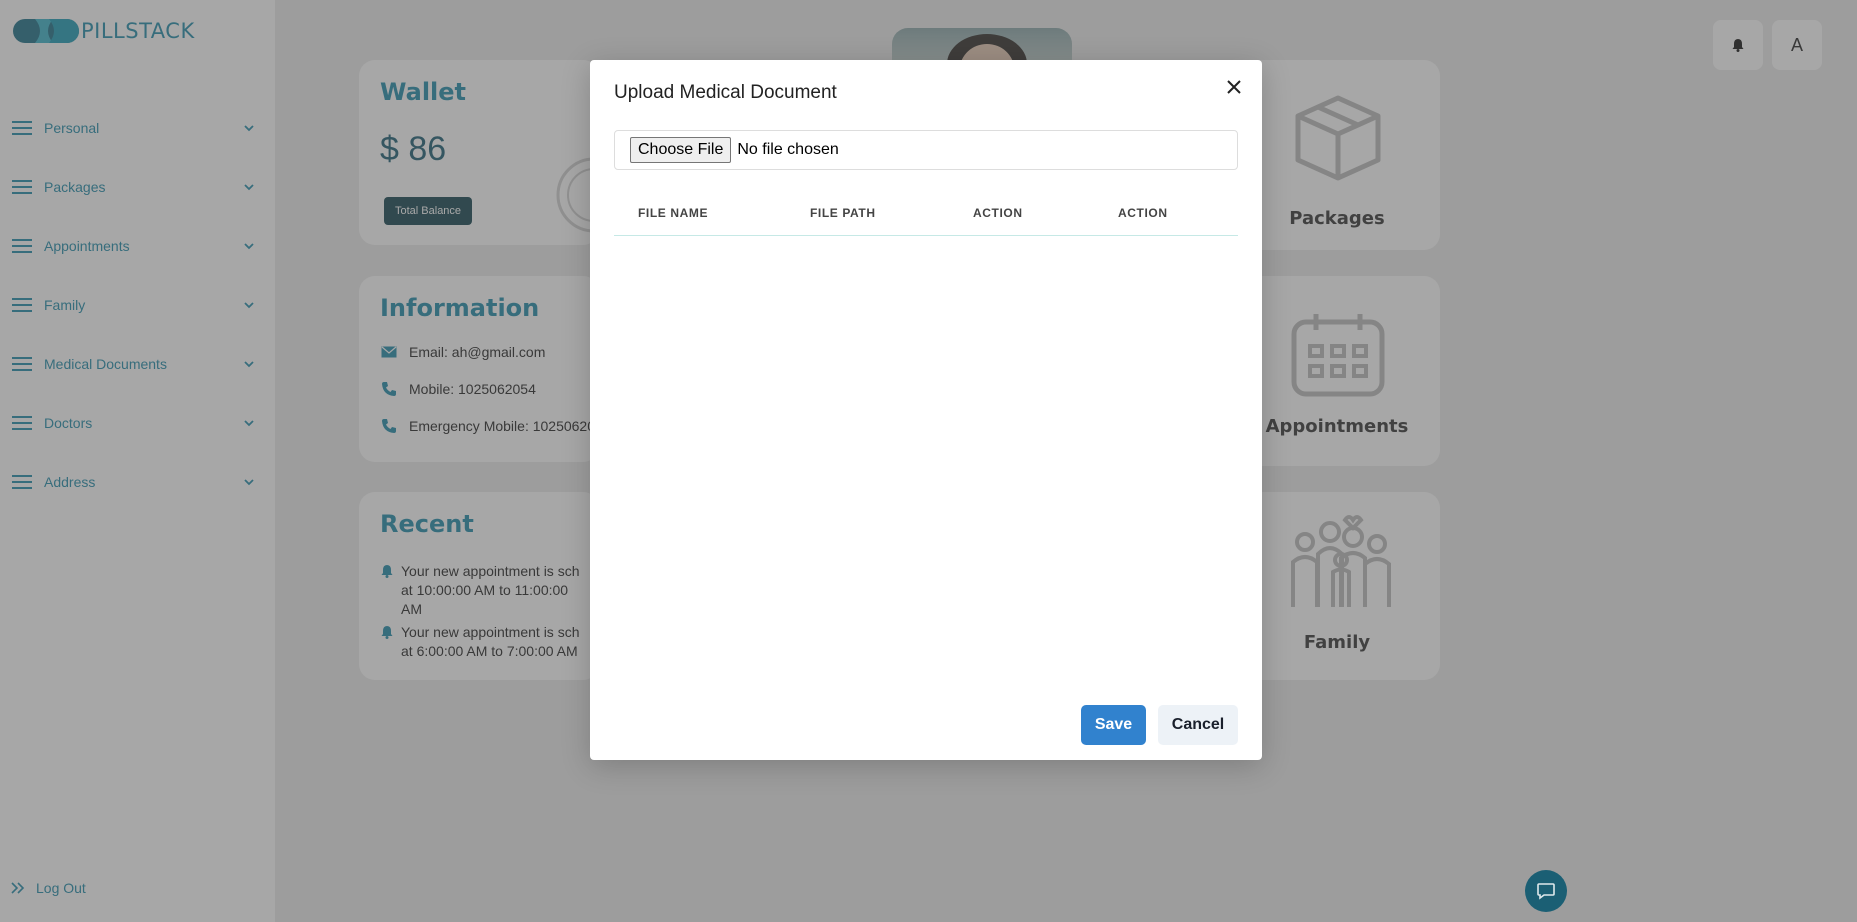  I want to click on column-header-file-path: FILE PATH, so click(843, 213).